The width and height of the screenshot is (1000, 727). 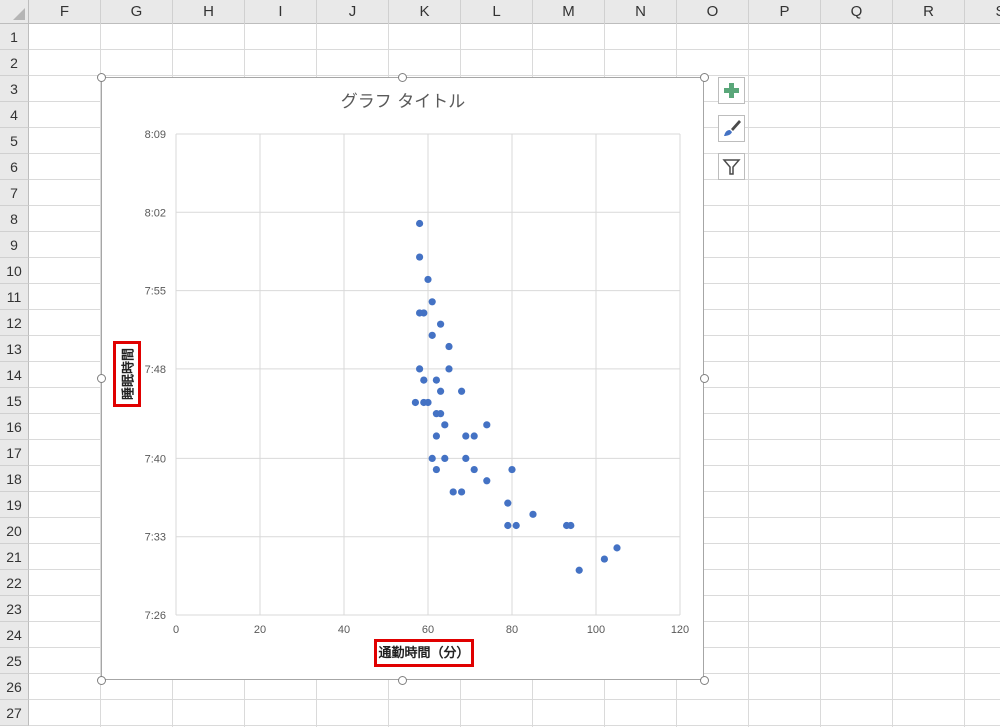 I want to click on row-header-27: 27, so click(x=14, y=713).